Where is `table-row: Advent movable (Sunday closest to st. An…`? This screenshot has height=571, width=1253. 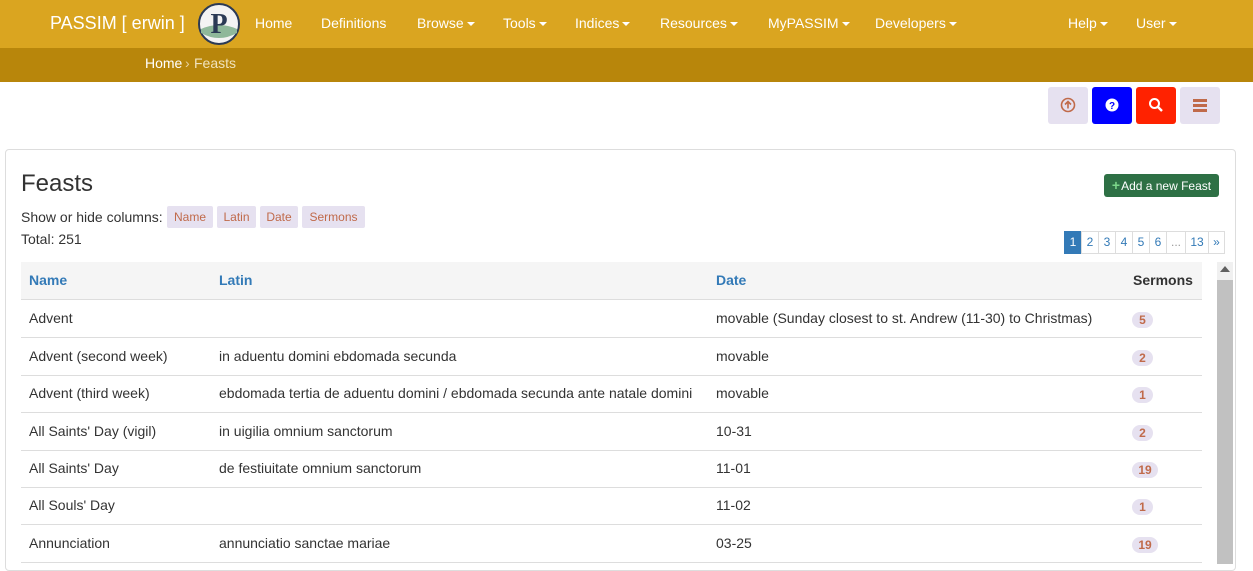 table-row: Advent movable (Sunday closest to st. An… is located at coordinates (611, 319).